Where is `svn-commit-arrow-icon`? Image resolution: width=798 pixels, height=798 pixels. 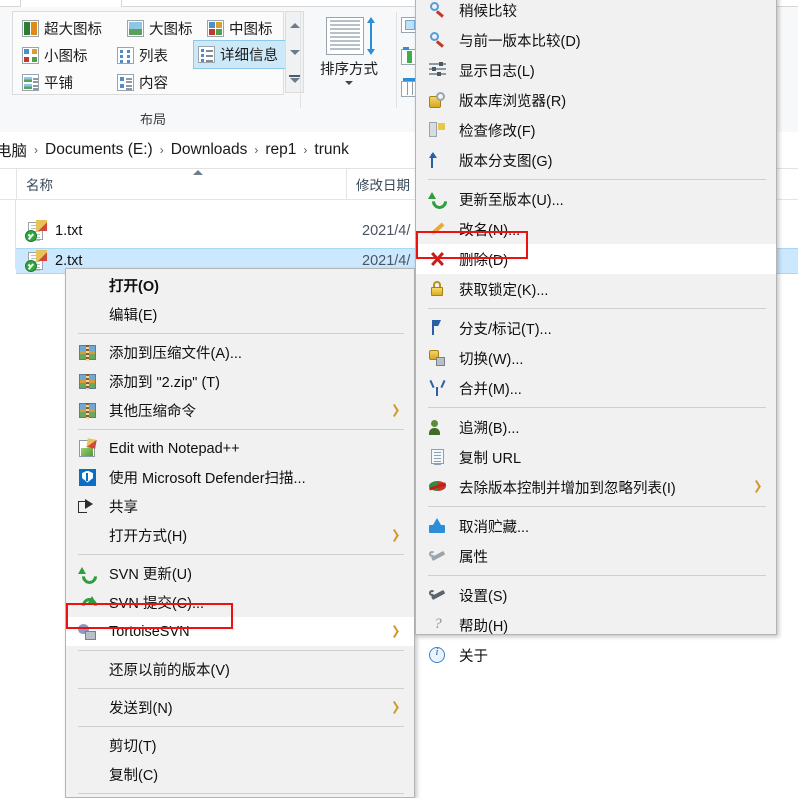
svn-commit-arrow-icon is located at coordinates (88, 603).